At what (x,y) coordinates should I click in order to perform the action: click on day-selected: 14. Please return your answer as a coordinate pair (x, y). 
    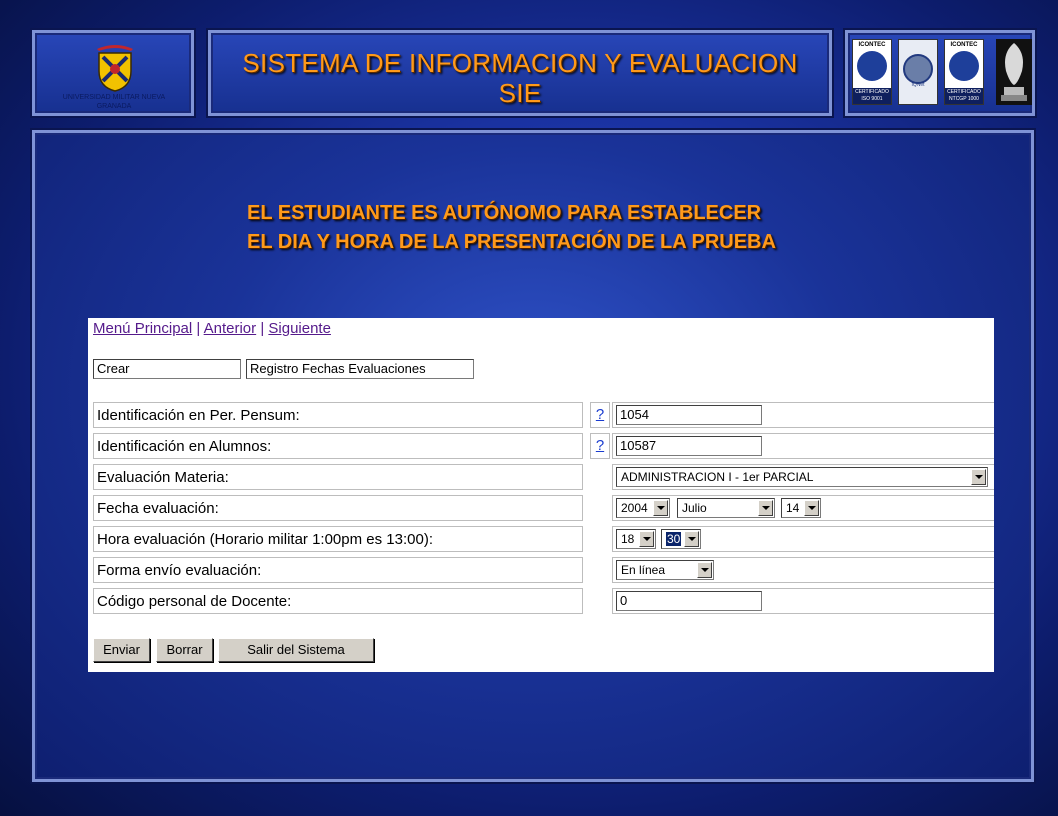
    Looking at the image, I should click on (793, 508).